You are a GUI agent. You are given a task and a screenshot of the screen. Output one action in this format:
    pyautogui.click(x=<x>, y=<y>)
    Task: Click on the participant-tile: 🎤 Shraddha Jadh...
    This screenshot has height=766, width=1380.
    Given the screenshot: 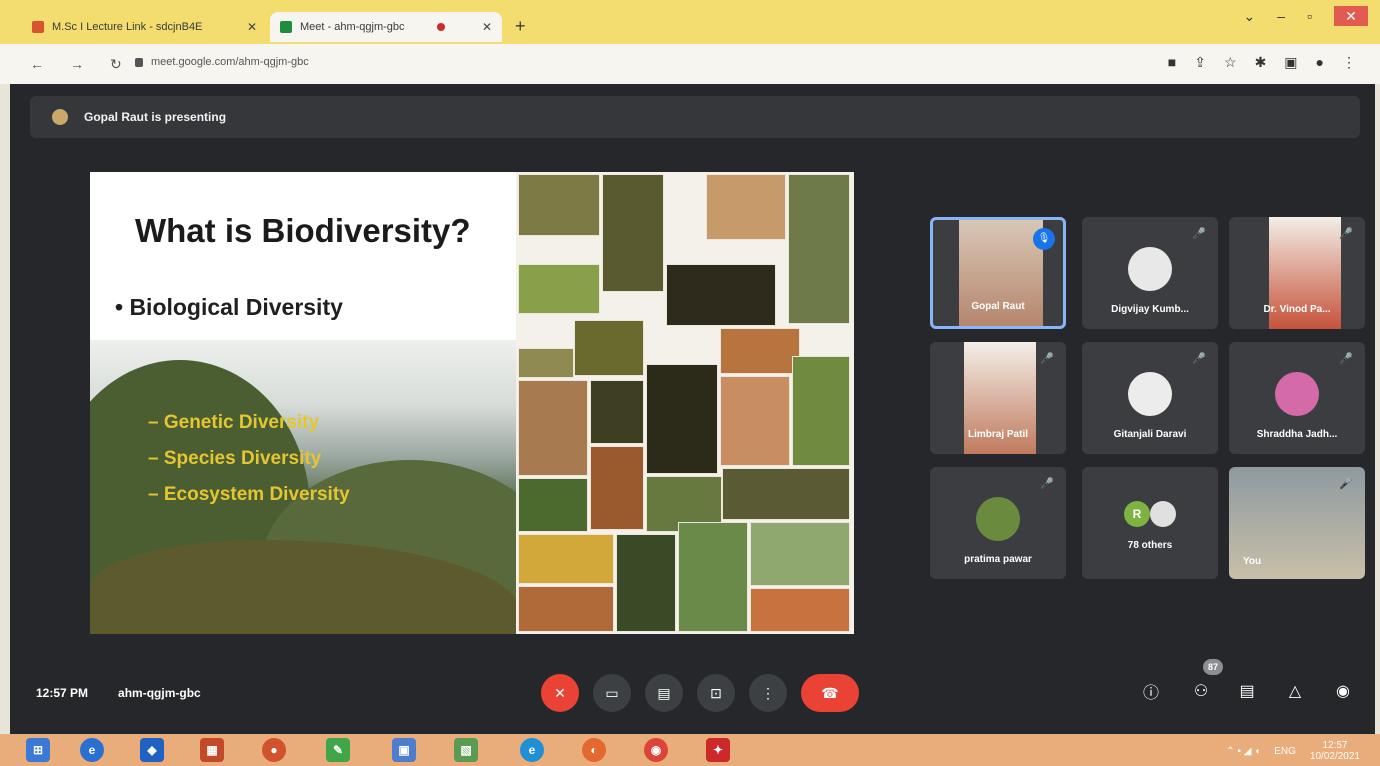 What is the action you would take?
    pyautogui.click(x=1297, y=398)
    